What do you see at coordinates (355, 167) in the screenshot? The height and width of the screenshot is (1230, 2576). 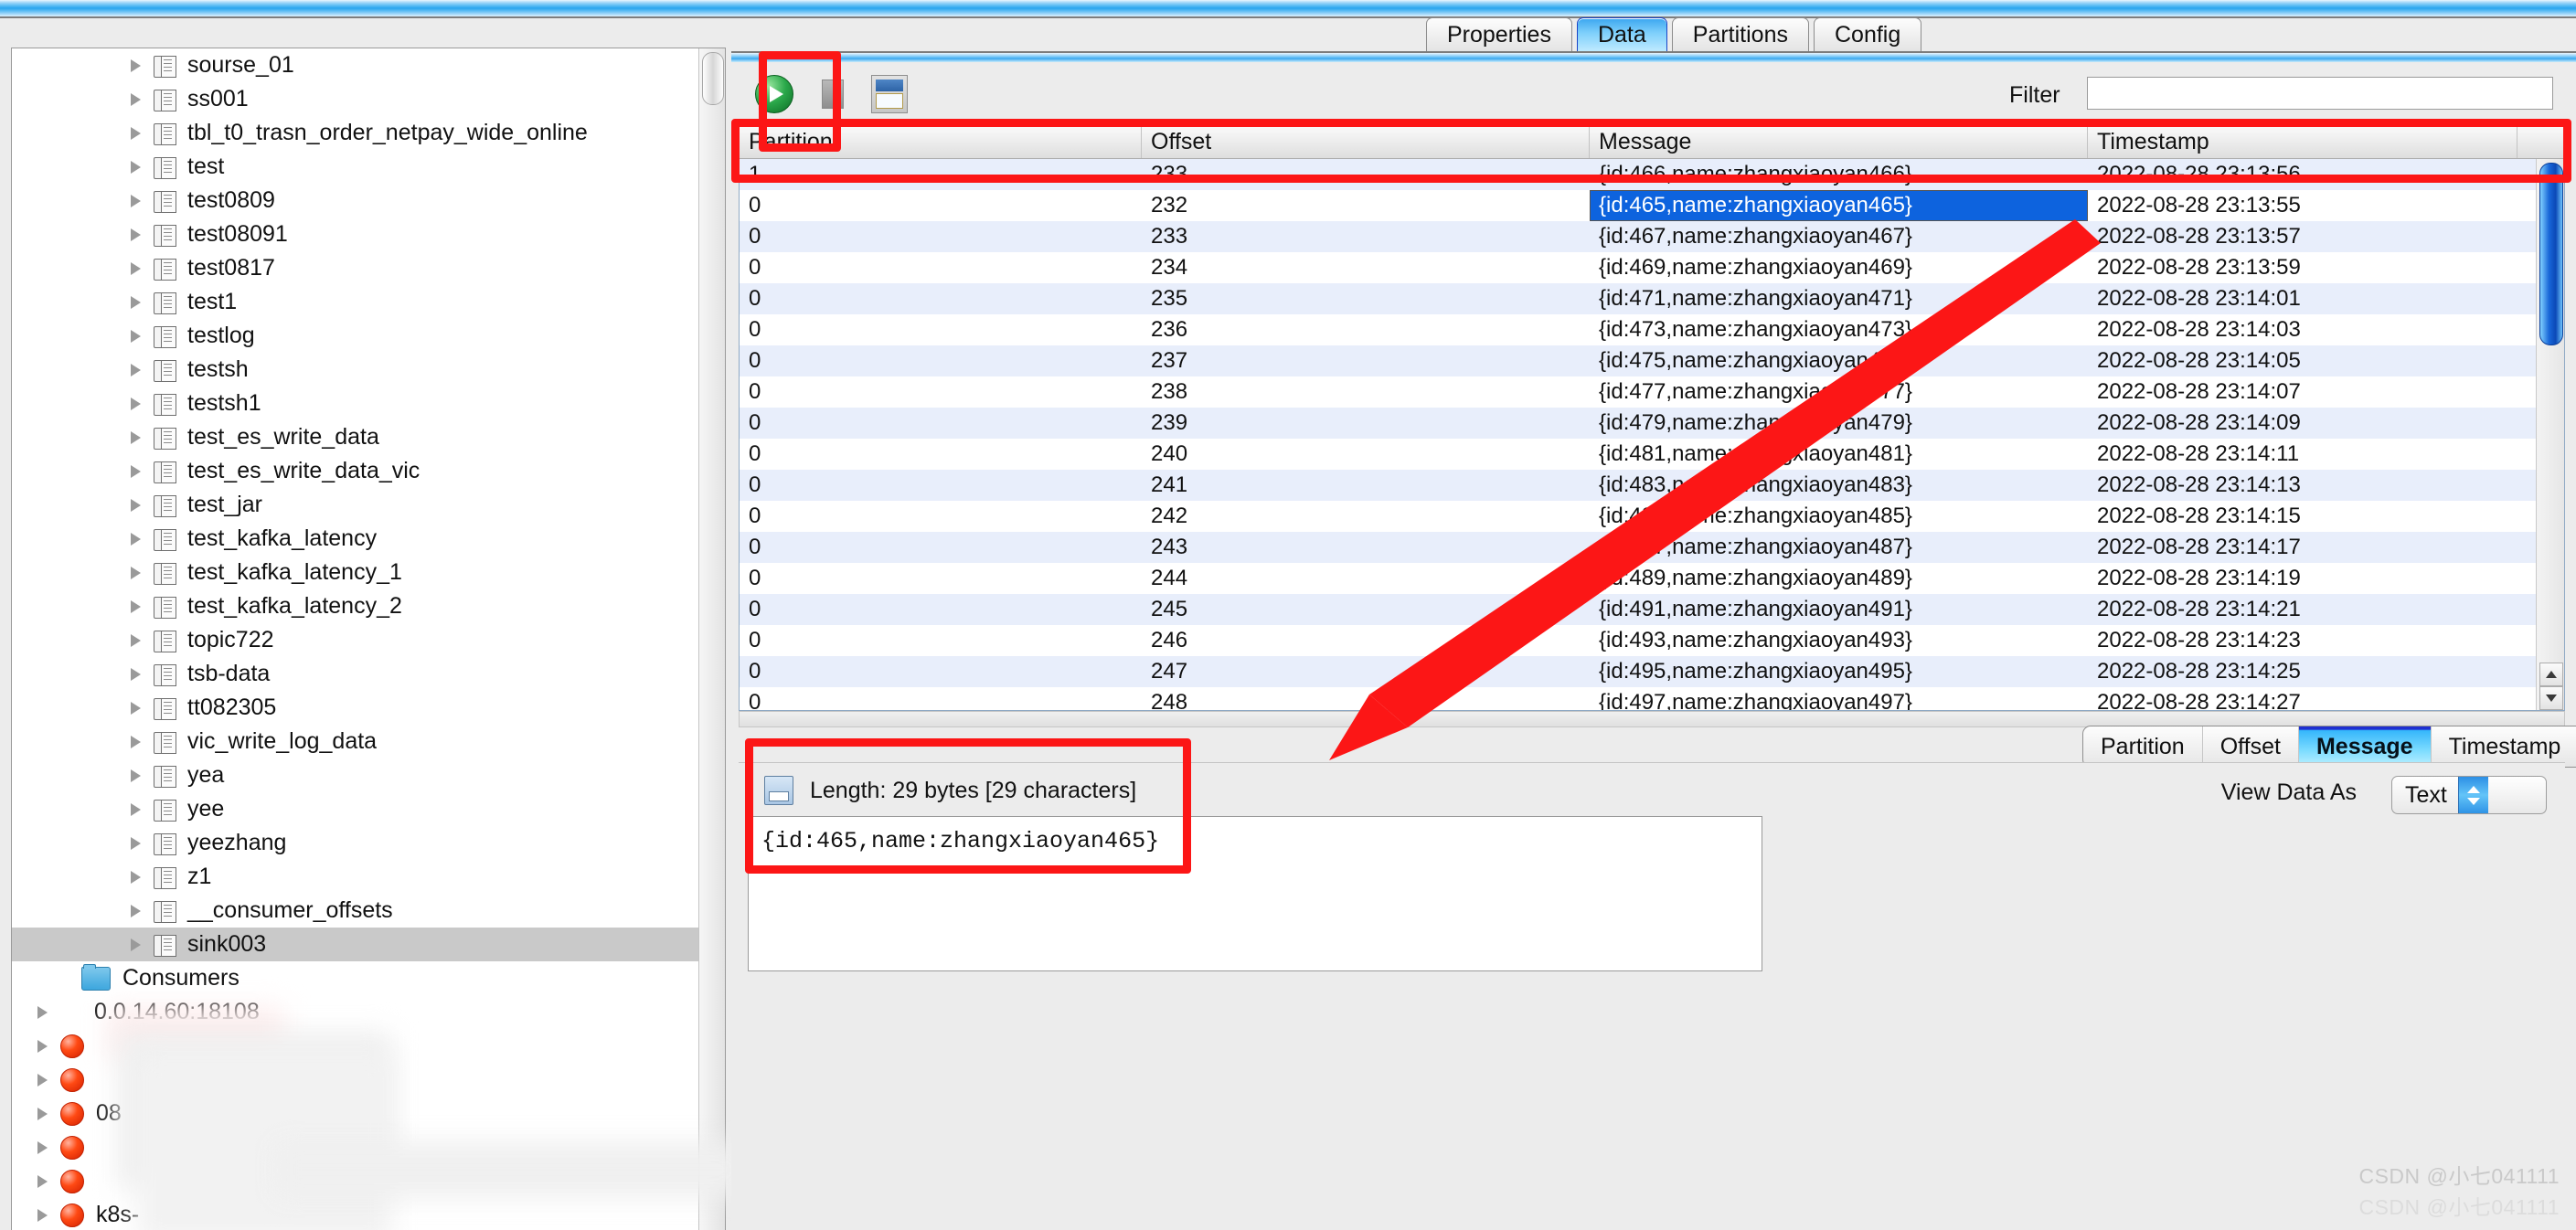 I see `tree-item-topic: test` at bounding box center [355, 167].